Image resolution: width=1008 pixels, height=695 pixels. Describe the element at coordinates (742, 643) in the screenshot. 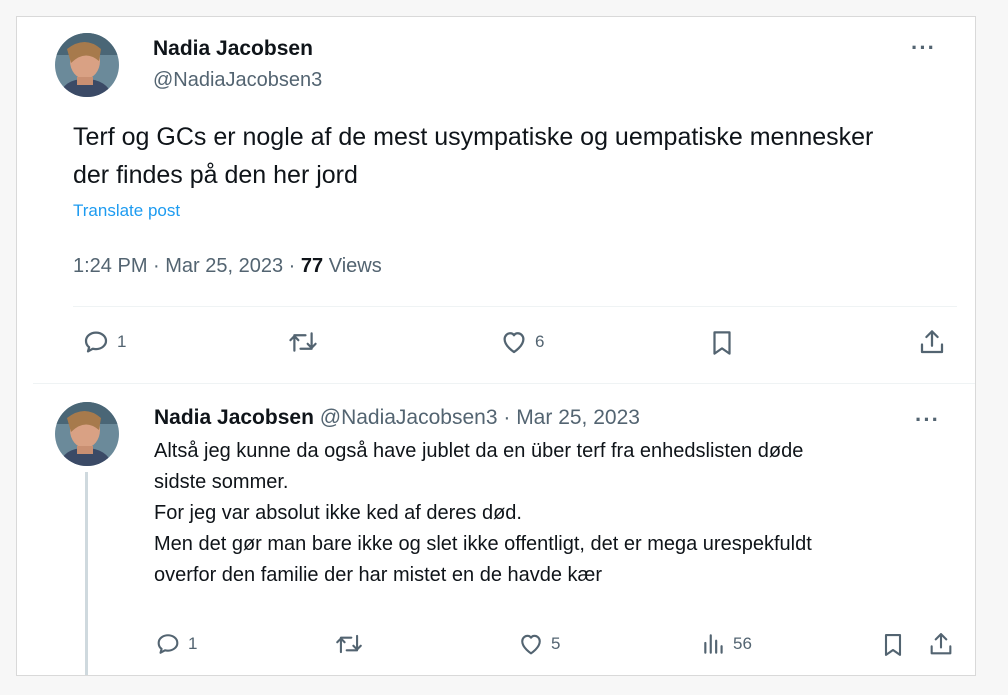

I see `views-count: 56` at that location.